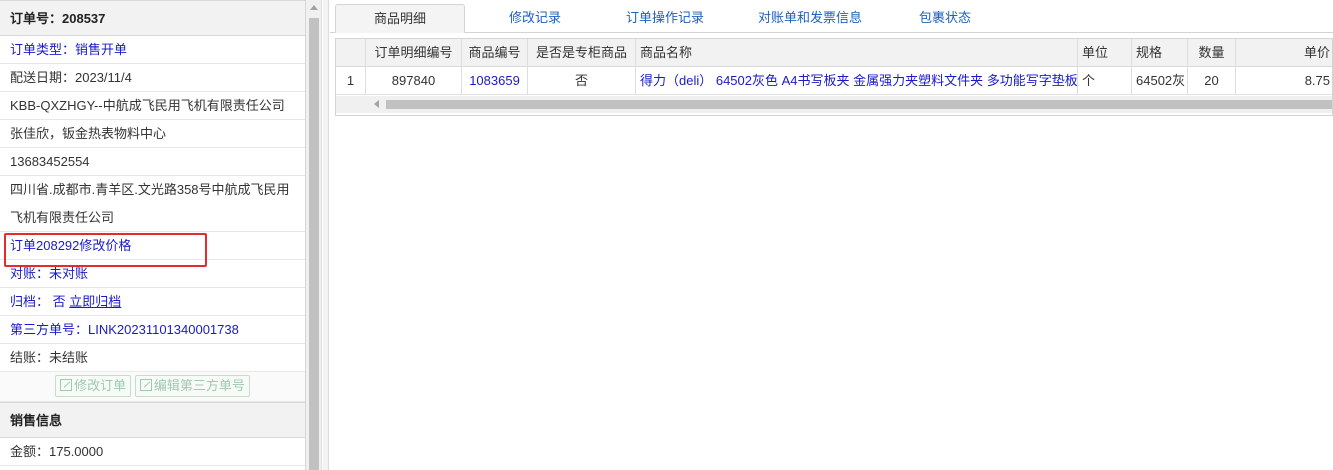  What do you see at coordinates (152, 134) in the screenshot?
I see `contact-name: 张佳欣，钣金热表物料中心` at bounding box center [152, 134].